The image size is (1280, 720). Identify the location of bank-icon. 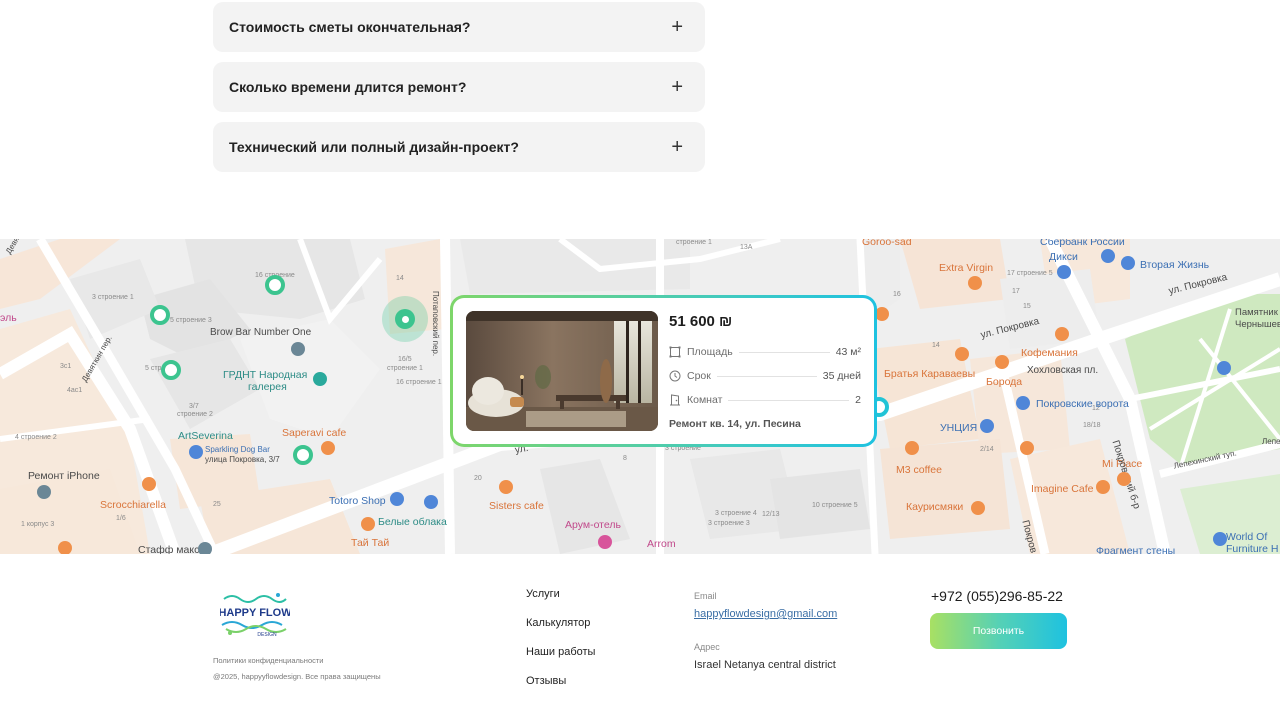
(1108, 256).